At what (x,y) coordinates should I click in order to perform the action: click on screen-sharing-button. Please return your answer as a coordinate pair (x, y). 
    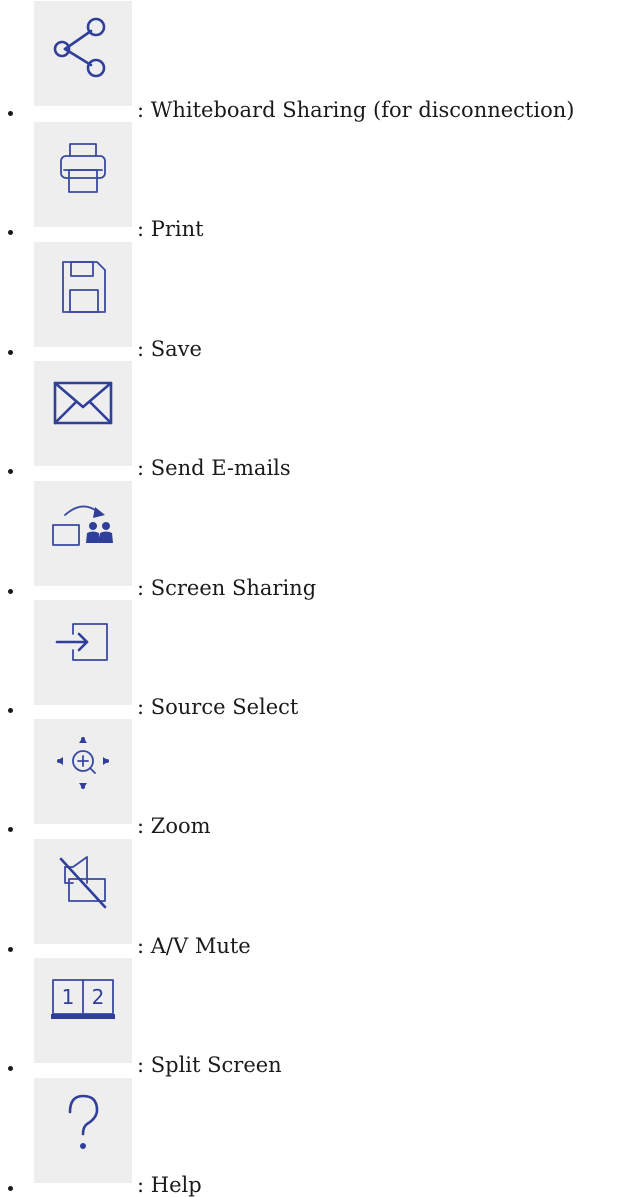
    Looking at the image, I should click on (83, 533).